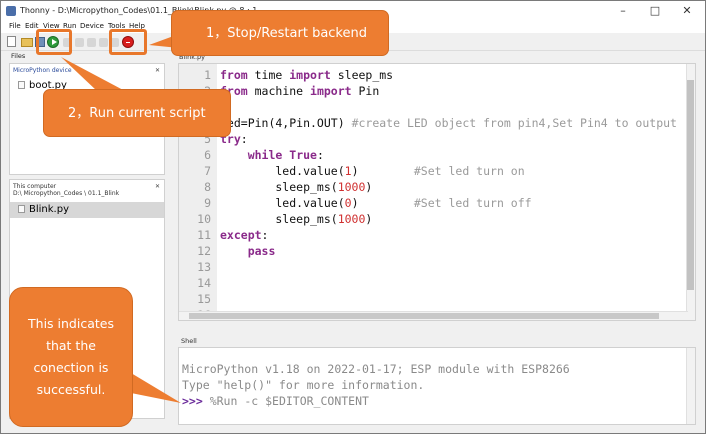 The image size is (706, 434). I want to click on success-text-line: This indicates, so click(71, 323).